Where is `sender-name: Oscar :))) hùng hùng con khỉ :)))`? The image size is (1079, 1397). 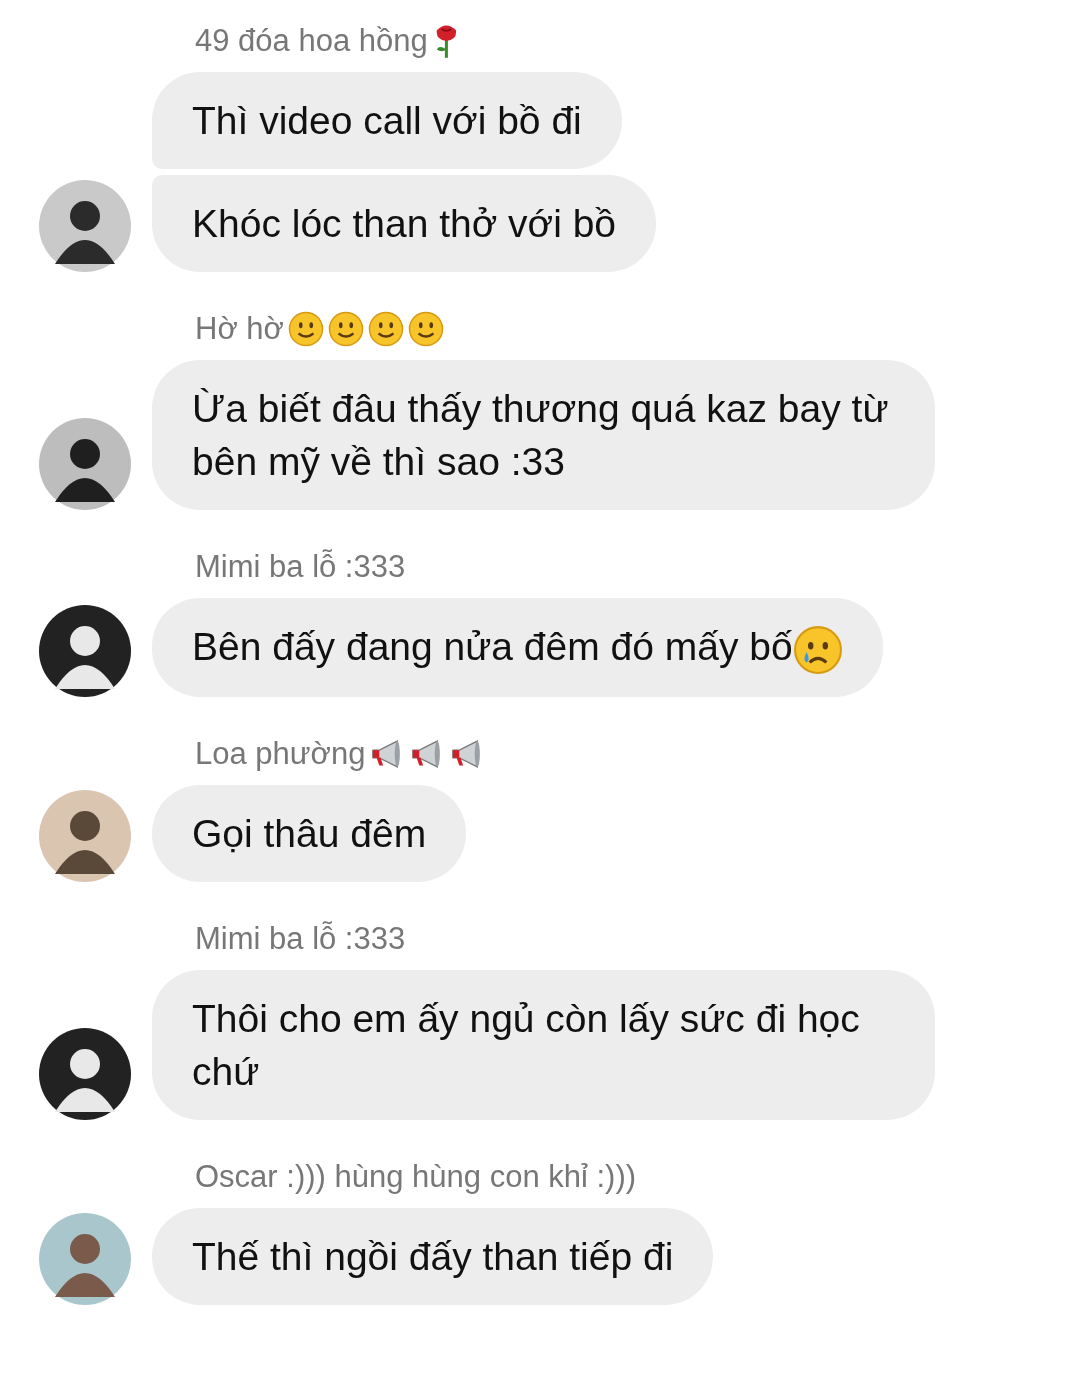
sender-name: Oscar :))) hùng hùng con khỉ :))) is located at coordinates (416, 1176).